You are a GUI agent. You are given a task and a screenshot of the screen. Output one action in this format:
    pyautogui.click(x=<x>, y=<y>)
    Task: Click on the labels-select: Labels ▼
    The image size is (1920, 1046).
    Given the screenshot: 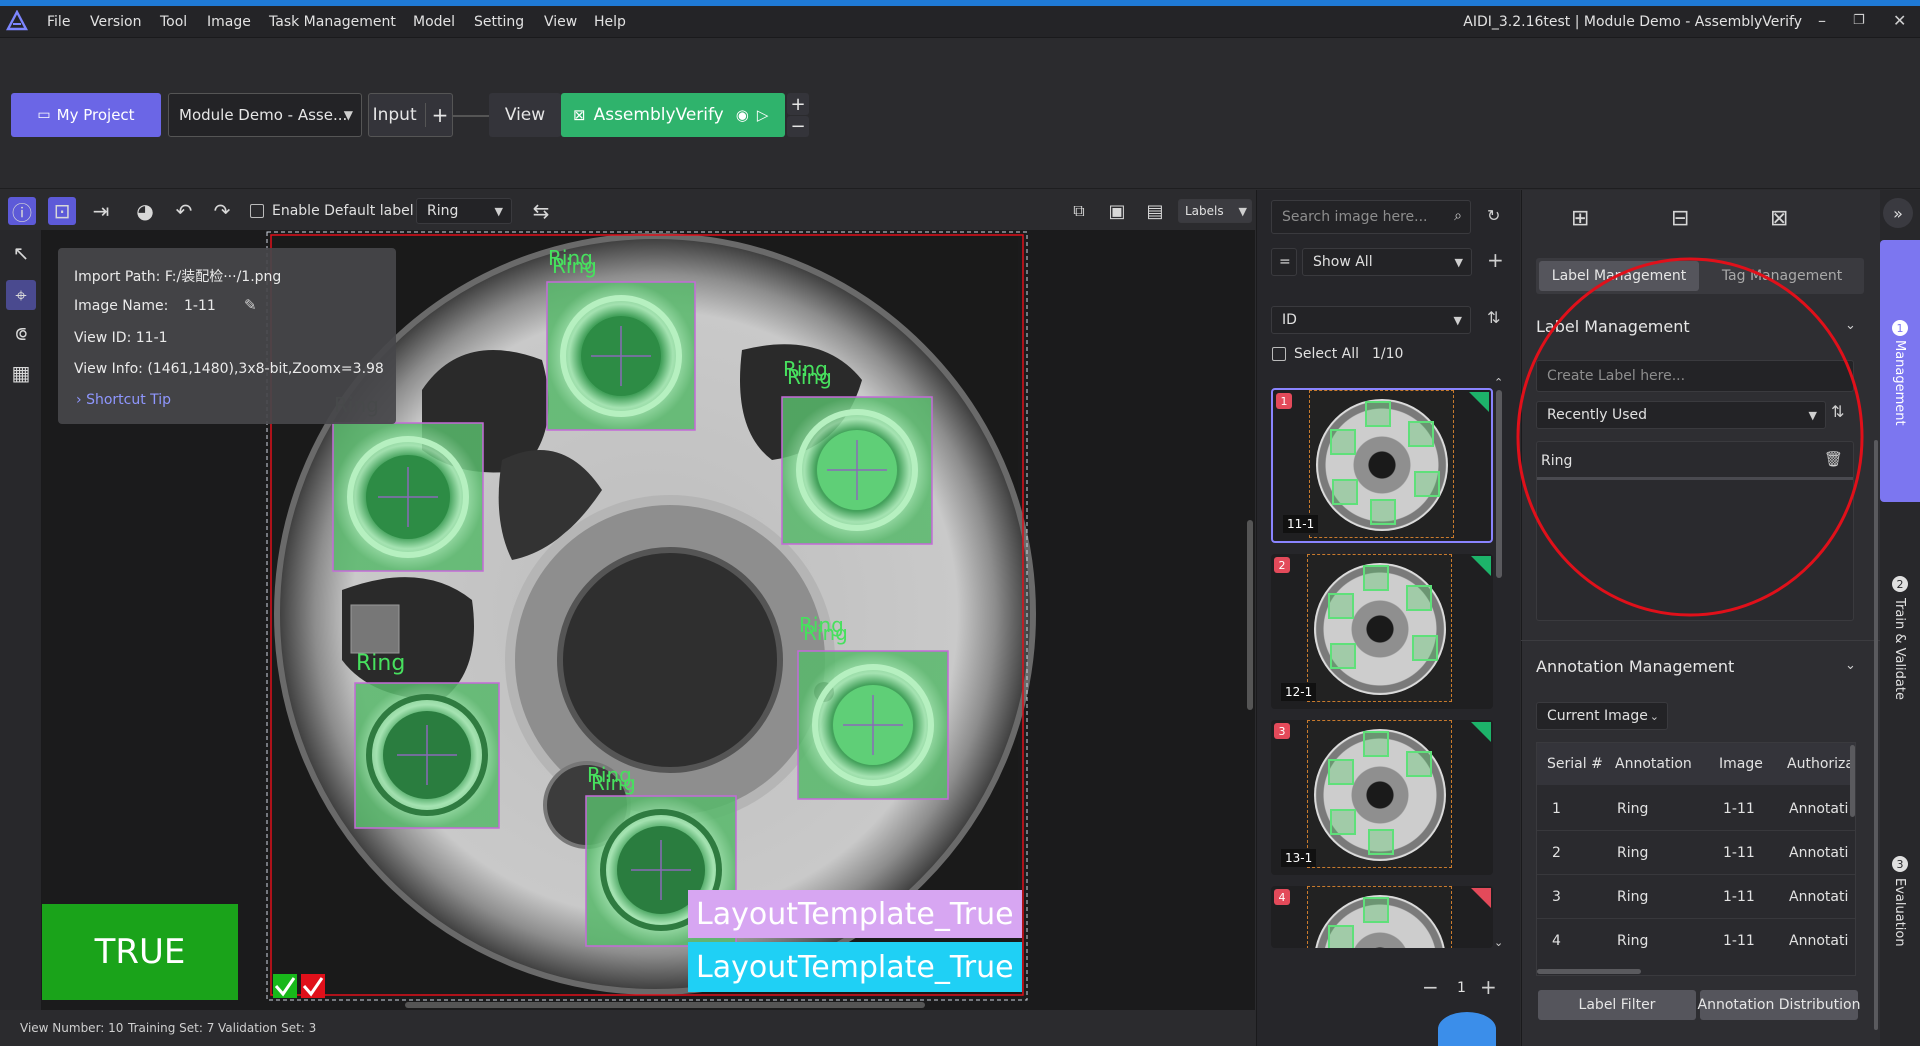 What is the action you would take?
    pyautogui.click(x=1215, y=211)
    